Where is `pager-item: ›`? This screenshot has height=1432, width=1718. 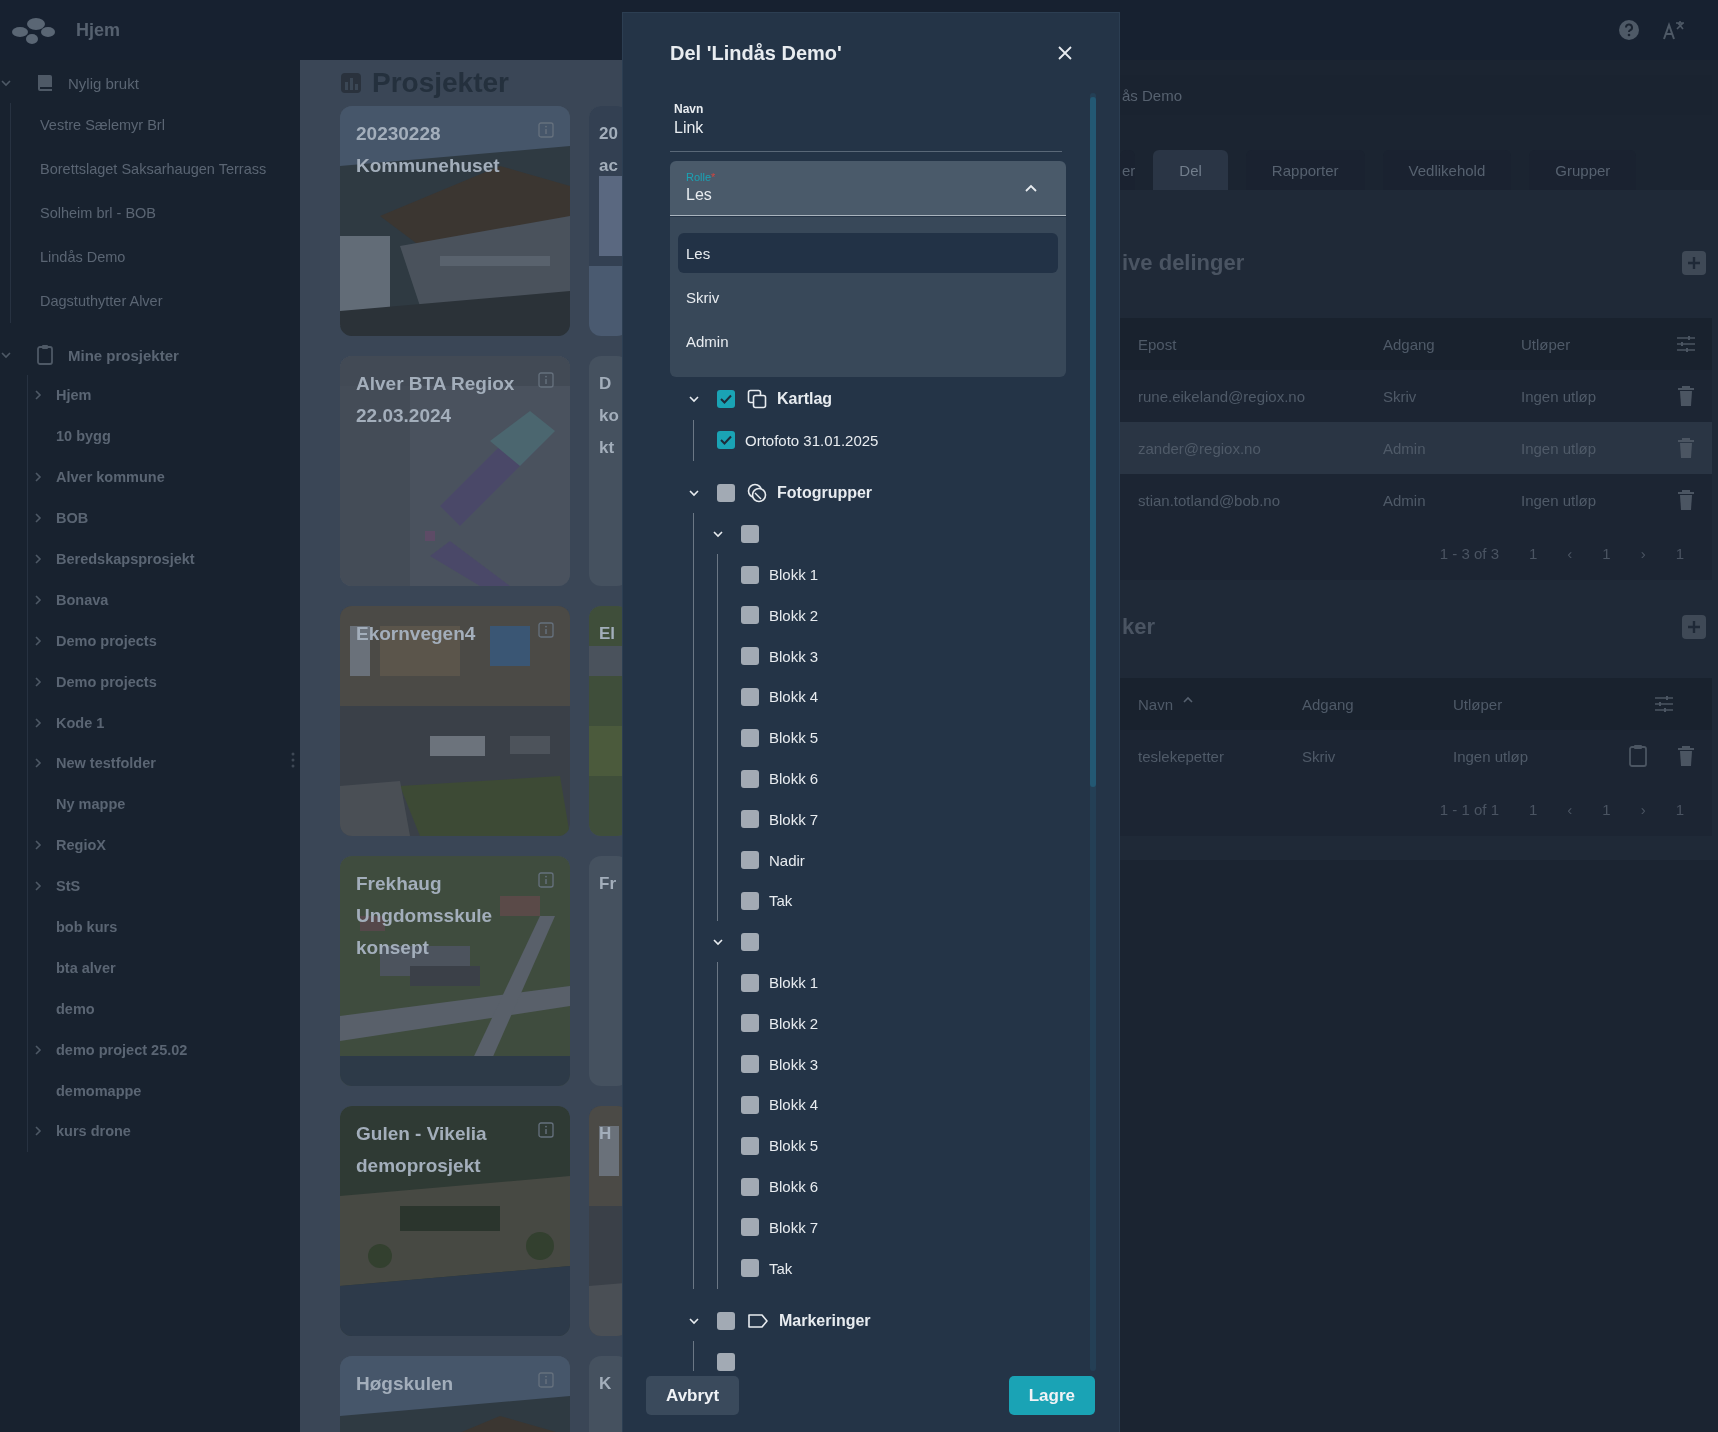 pager-item: › is located at coordinates (1643, 809).